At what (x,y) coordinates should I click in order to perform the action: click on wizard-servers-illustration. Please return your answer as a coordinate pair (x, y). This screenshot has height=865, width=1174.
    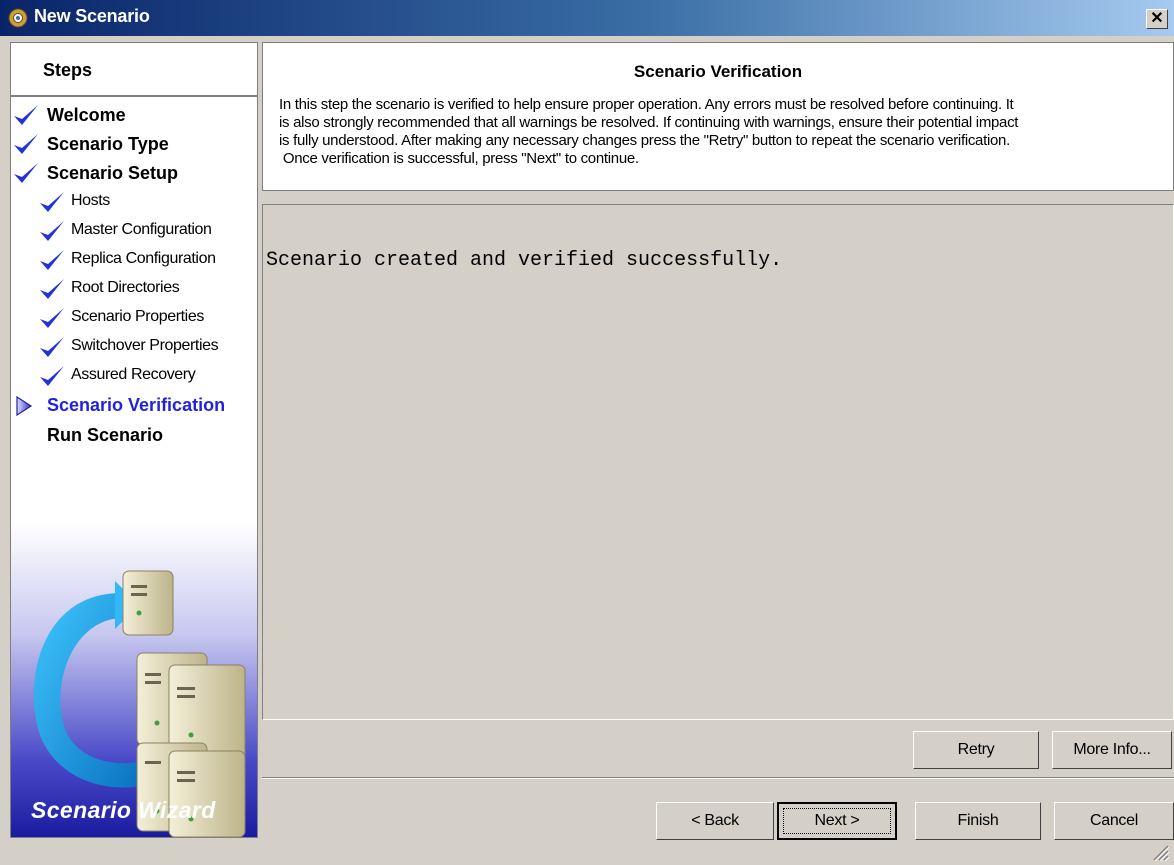
    Looking at the image, I should click on (134, 680).